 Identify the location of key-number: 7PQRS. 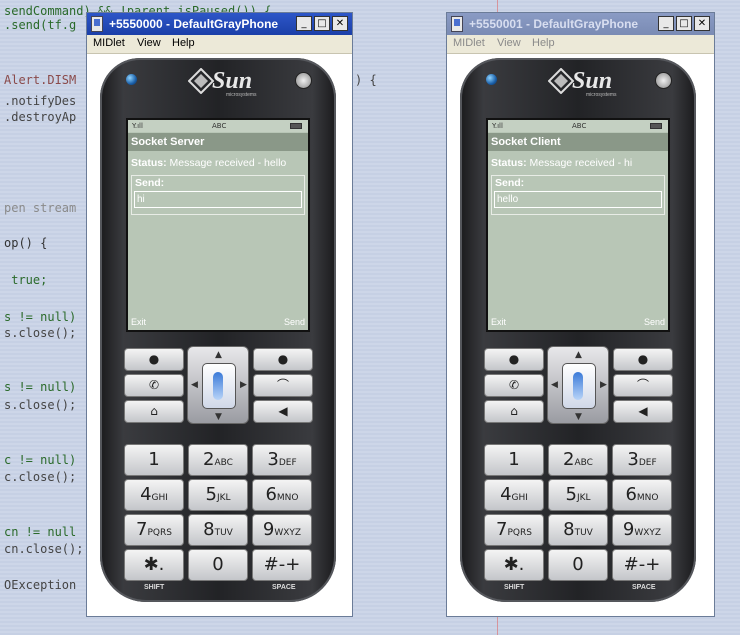
(154, 529).